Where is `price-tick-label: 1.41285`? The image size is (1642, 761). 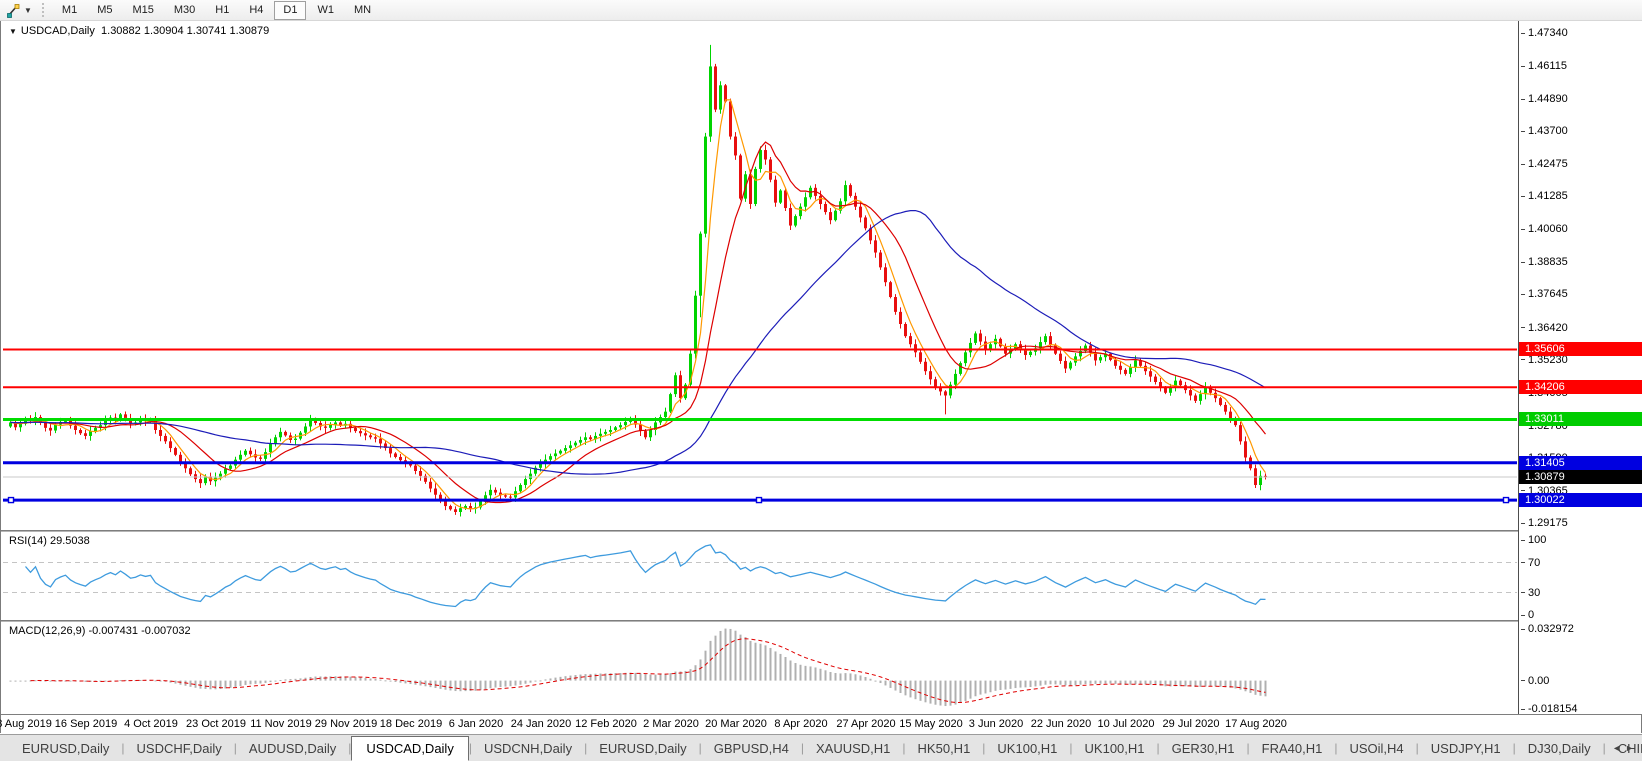
price-tick-label: 1.41285 is located at coordinates (1544, 196).